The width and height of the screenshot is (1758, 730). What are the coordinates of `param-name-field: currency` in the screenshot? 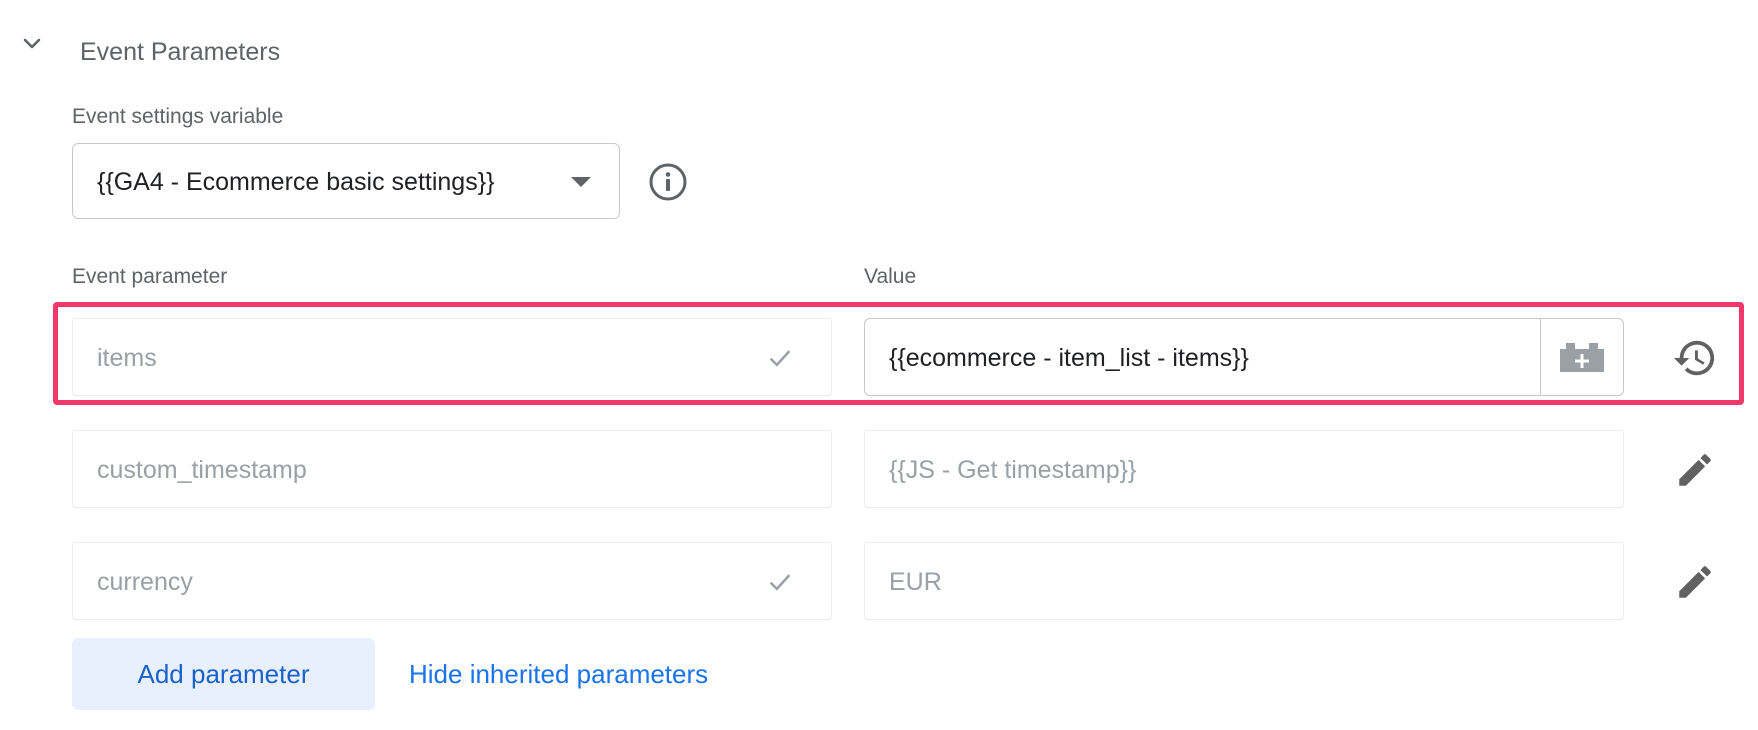 It's located at (452, 581).